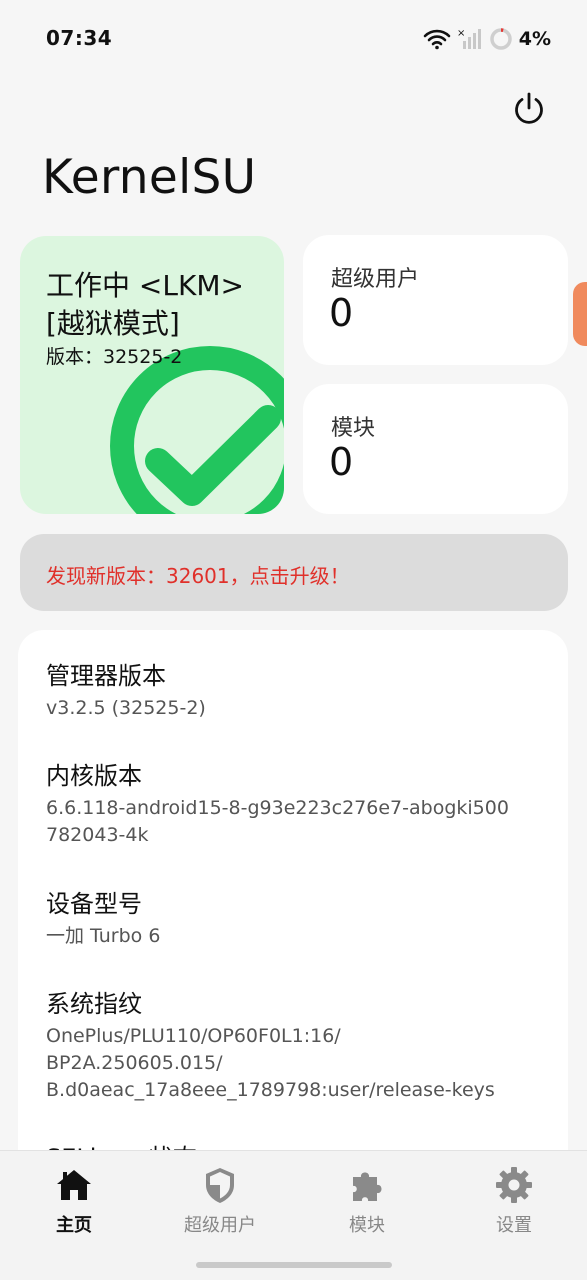 This screenshot has width=587, height=1280. Describe the element at coordinates (106, 676) in the screenshot. I see `manager-version-title: 管理器版本` at that location.